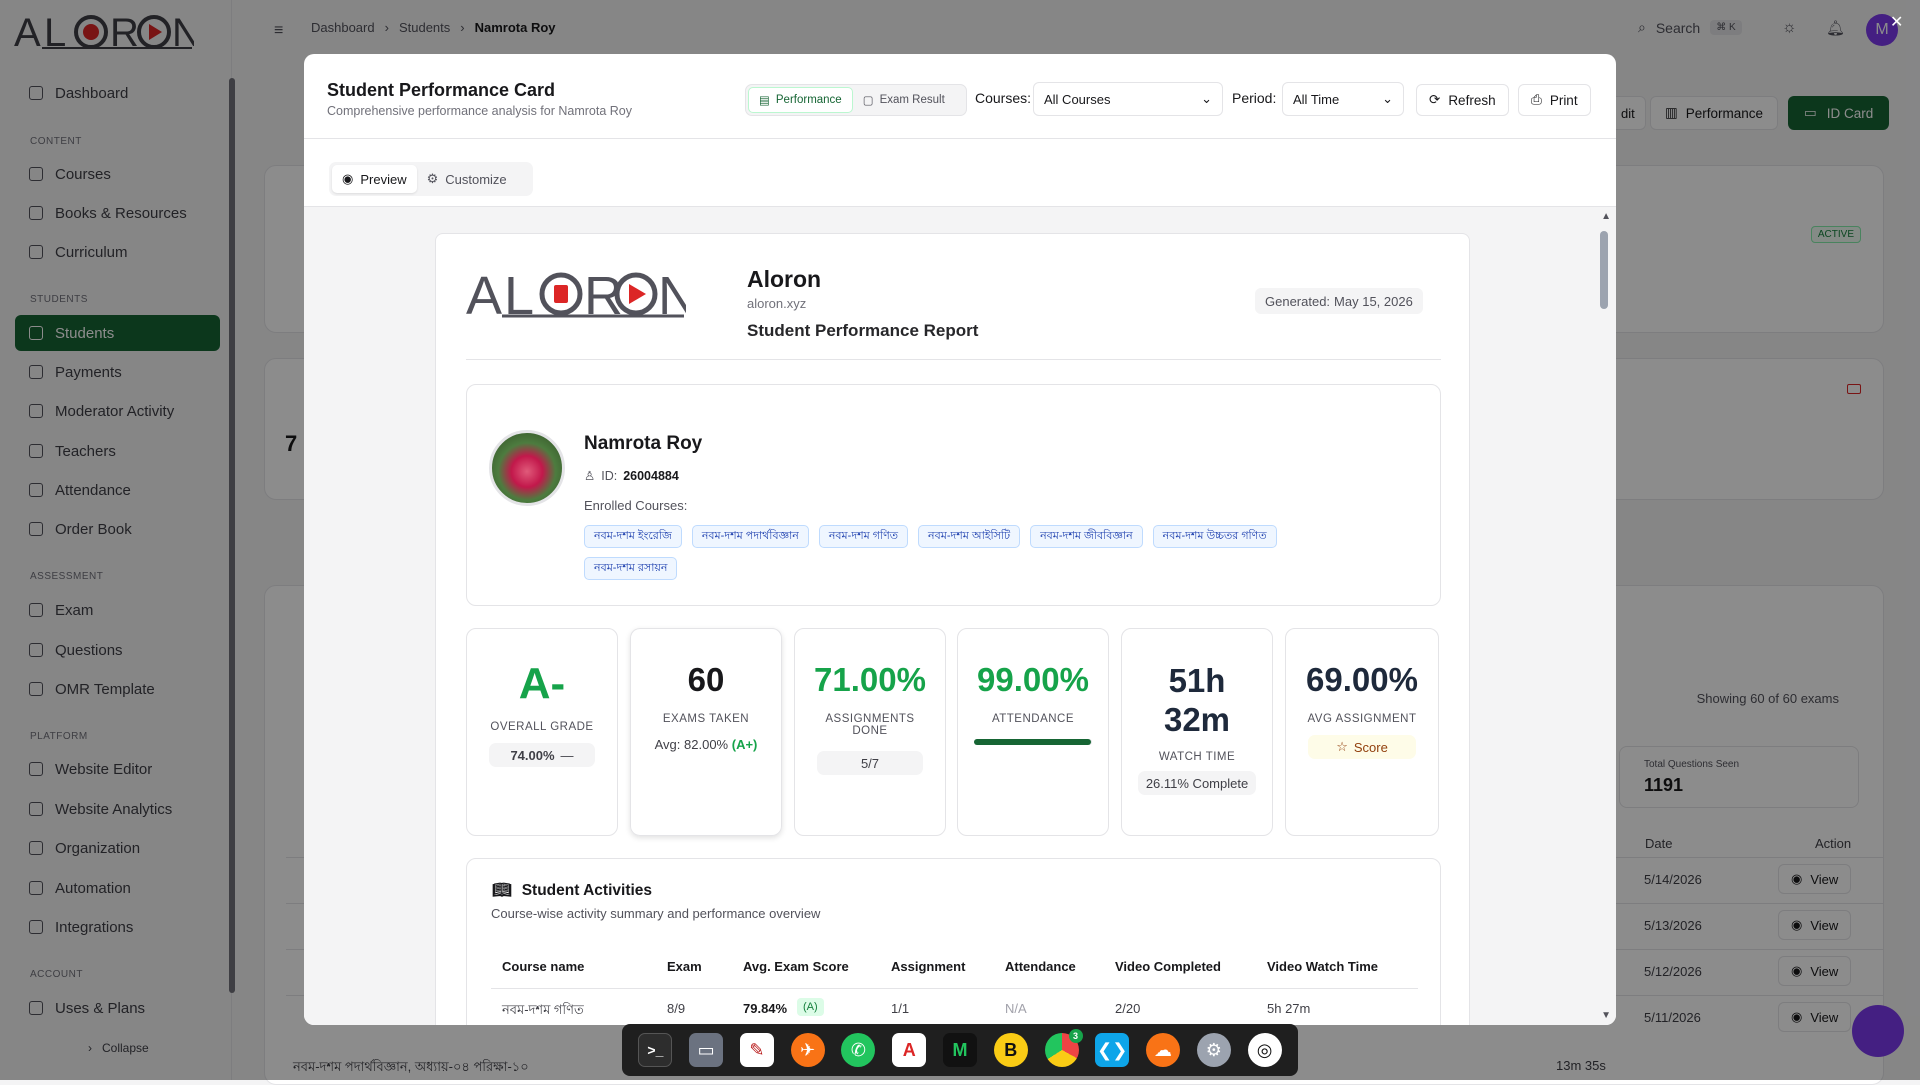 The width and height of the screenshot is (1920, 1085). Describe the element at coordinates (1016, 1008) in the screenshot. I see `row-attendance: N/A` at that location.